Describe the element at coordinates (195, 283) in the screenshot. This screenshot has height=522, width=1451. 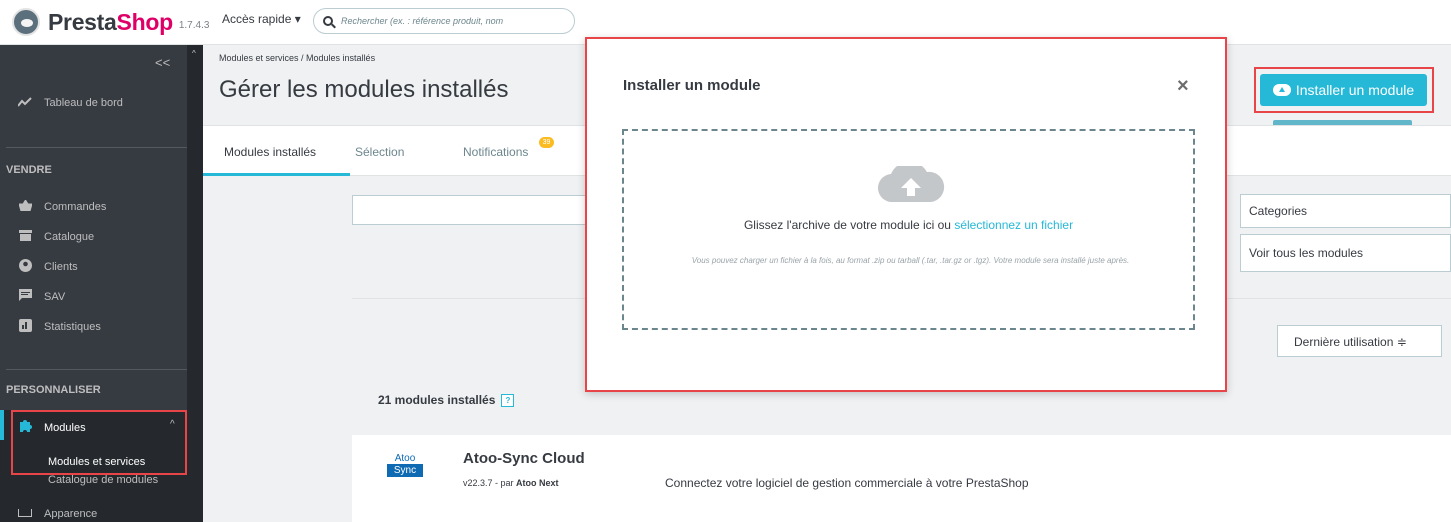
I see `sidebar-scrollbar` at that location.